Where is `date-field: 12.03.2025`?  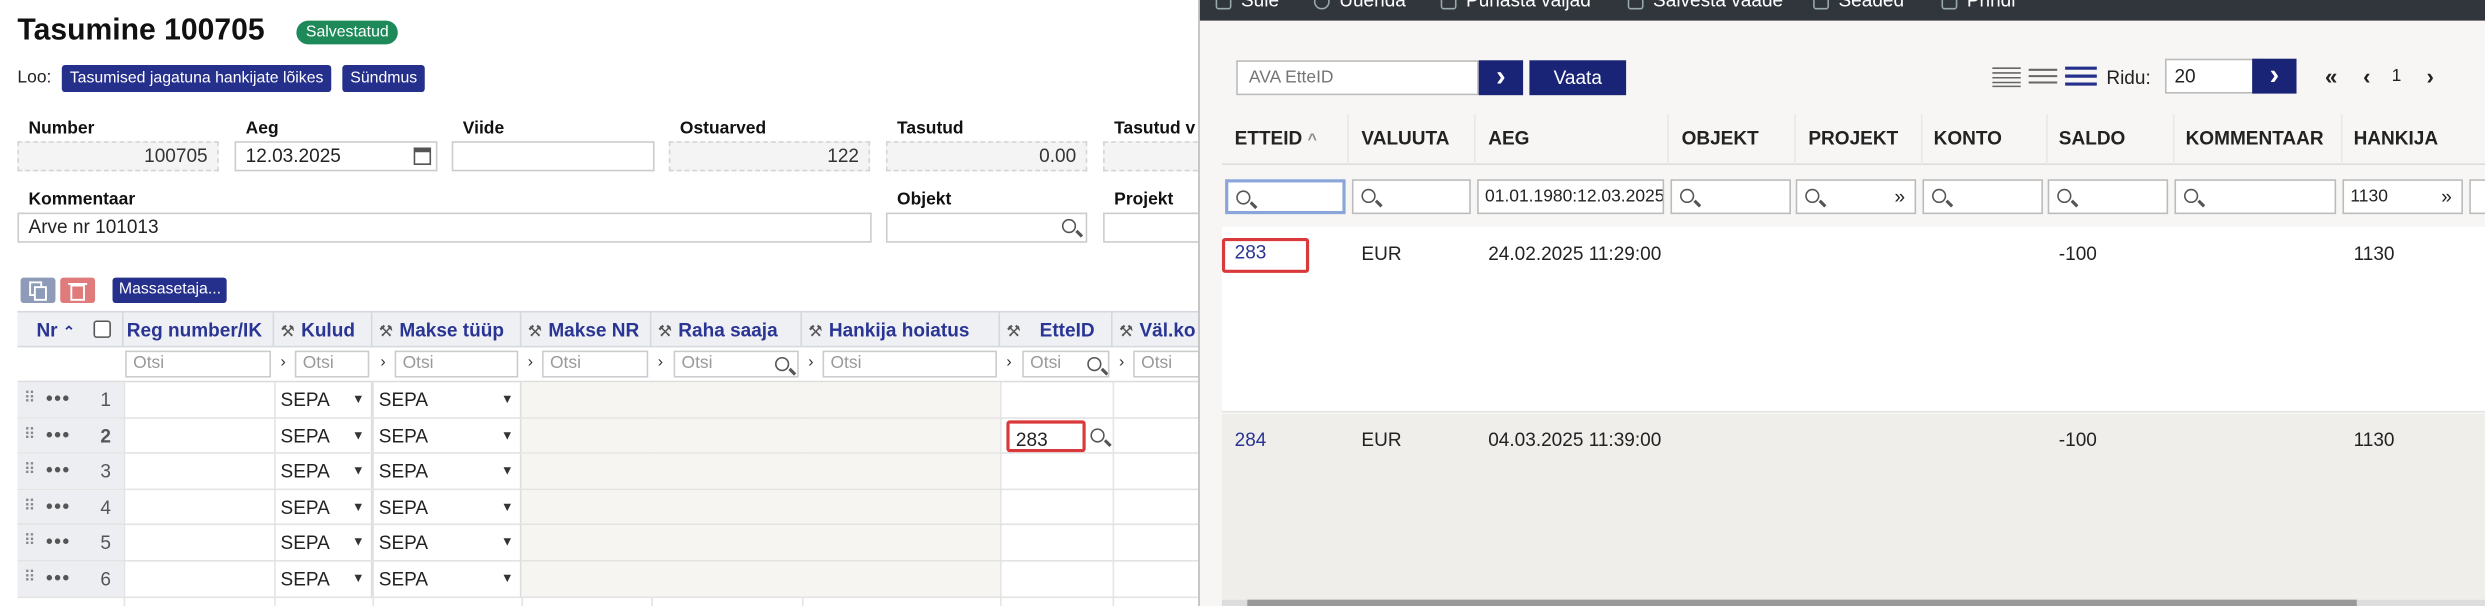
date-field: 12.03.2025 is located at coordinates (336, 156).